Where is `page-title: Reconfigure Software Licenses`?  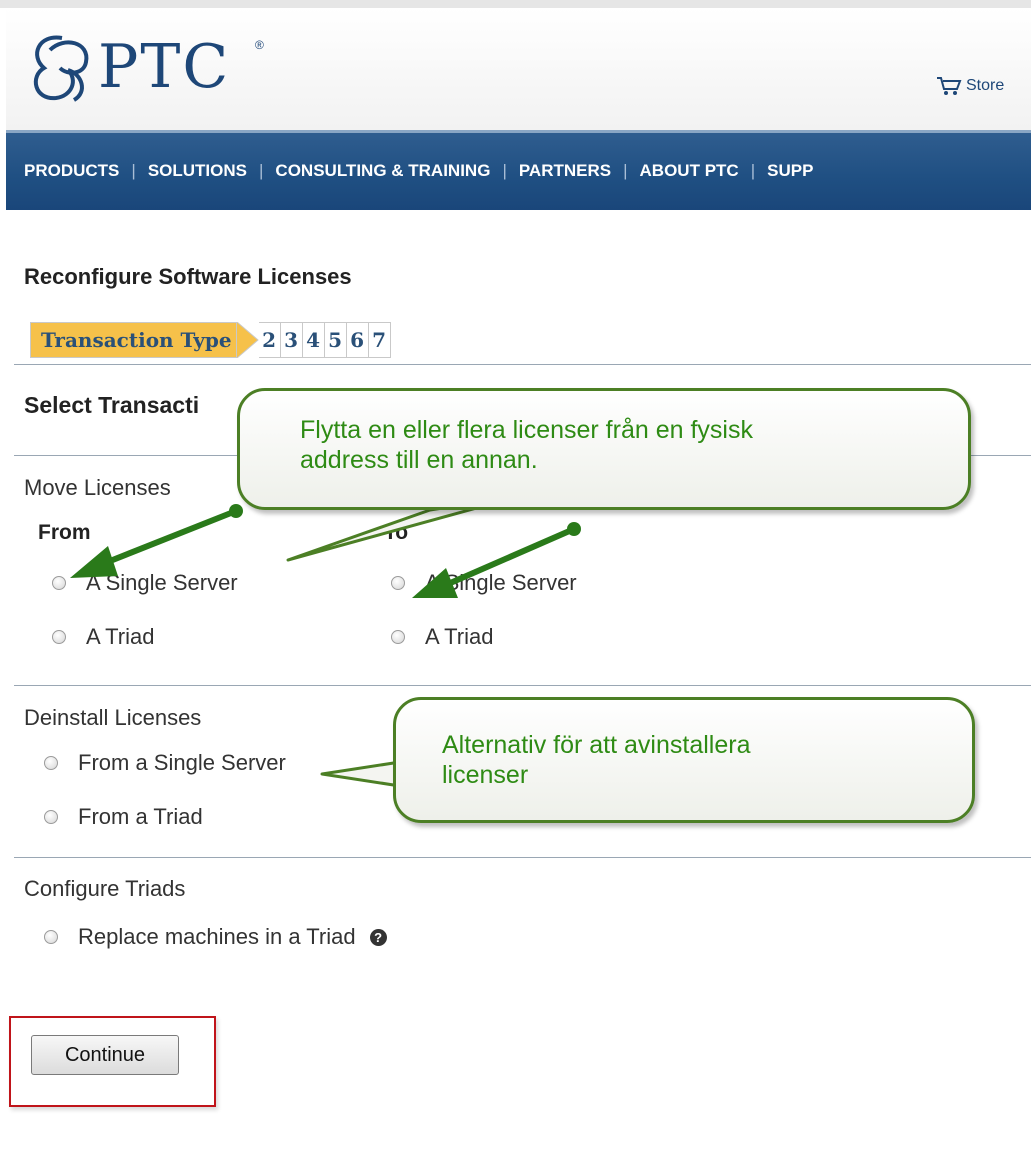
page-title: Reconfigure Software Licenses is located at coordinates (188, 276).